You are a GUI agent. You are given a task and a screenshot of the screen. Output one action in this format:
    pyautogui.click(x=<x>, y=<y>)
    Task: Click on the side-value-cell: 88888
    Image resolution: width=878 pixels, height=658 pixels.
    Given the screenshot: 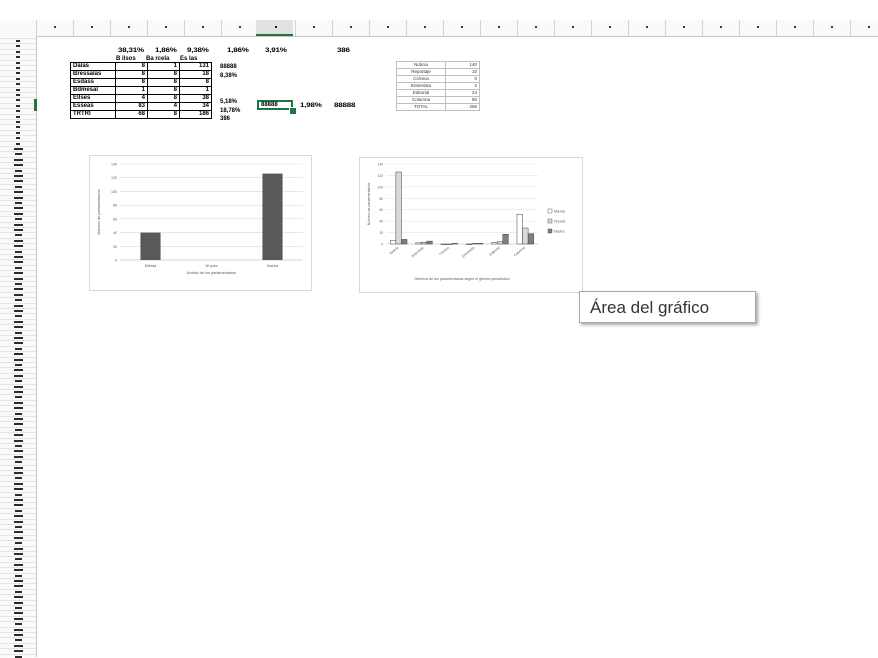 What is the action you would take?
    pyautogui.click(x=228, y=67)
    